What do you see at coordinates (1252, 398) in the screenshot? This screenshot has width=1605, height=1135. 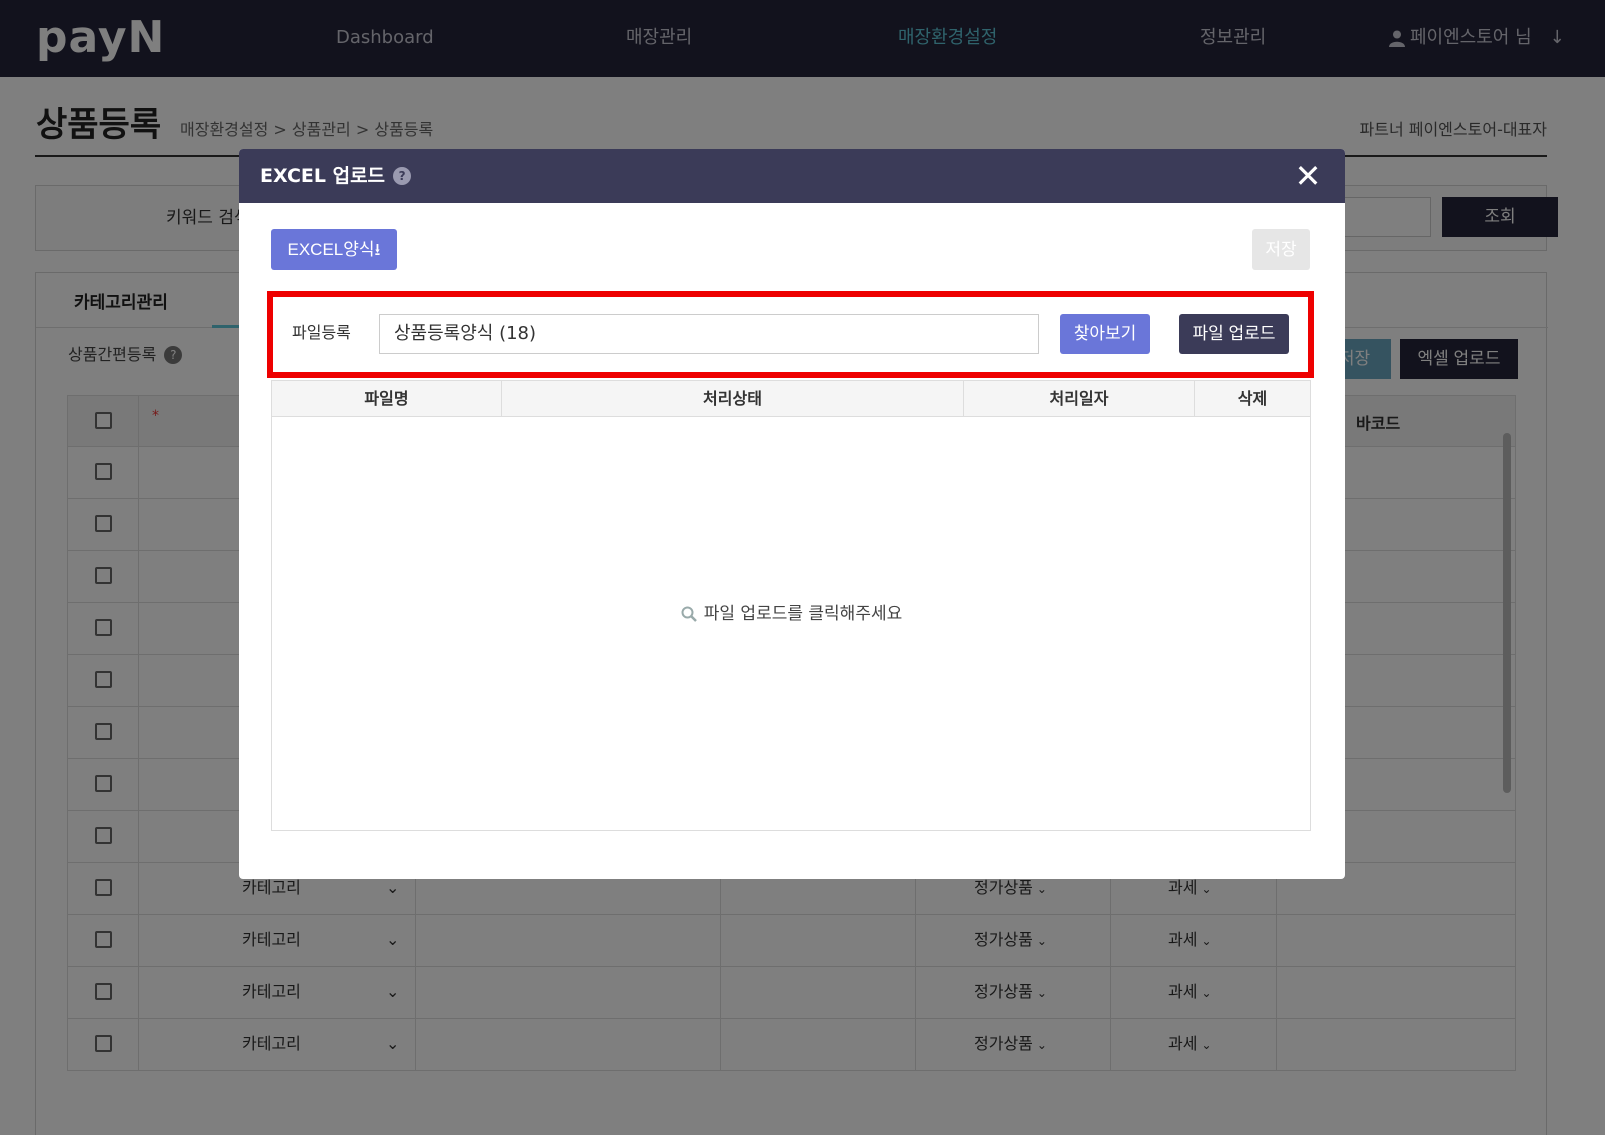 I see `column-header-delete: 삭제` at bounding box center [1252, 398].